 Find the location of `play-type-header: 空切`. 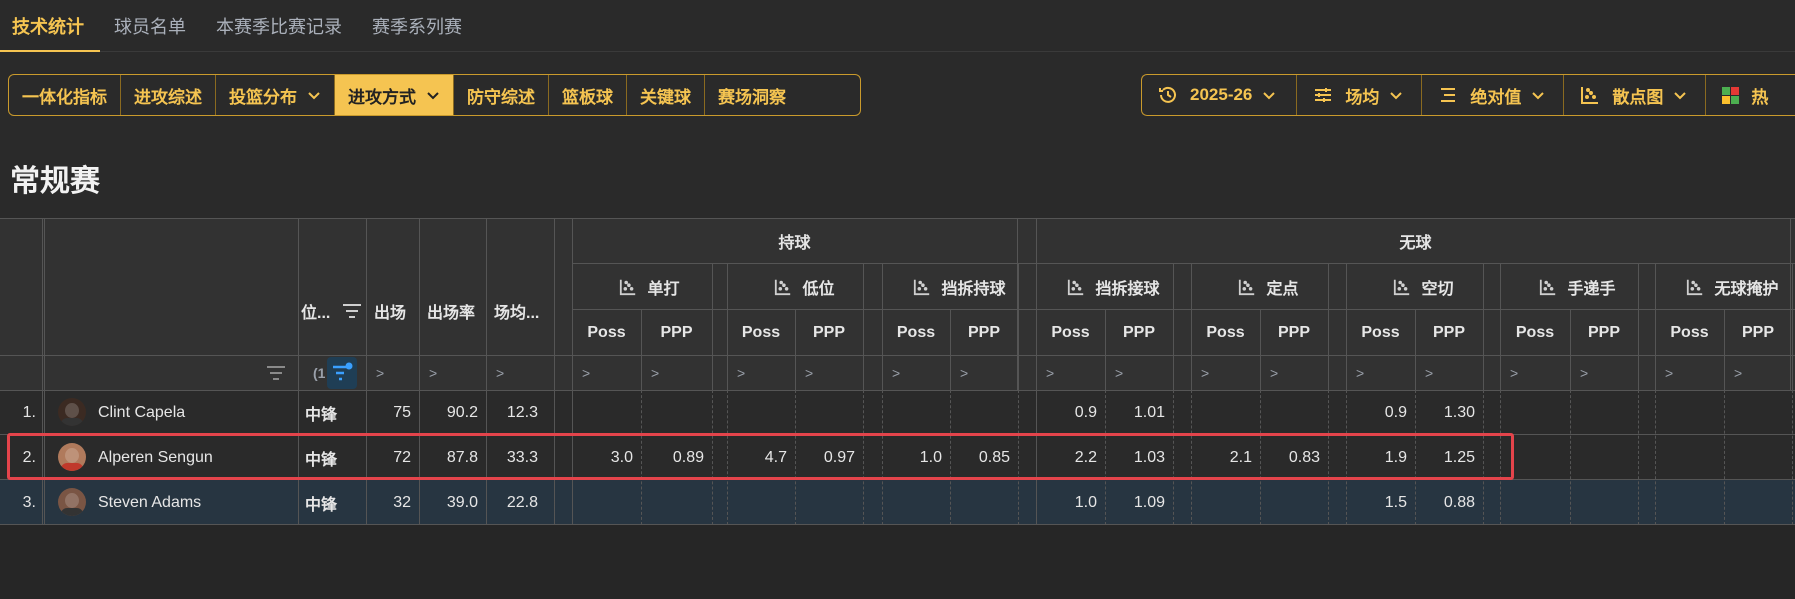

play-type-header: 空切 is located at coordinates (1423, 286).